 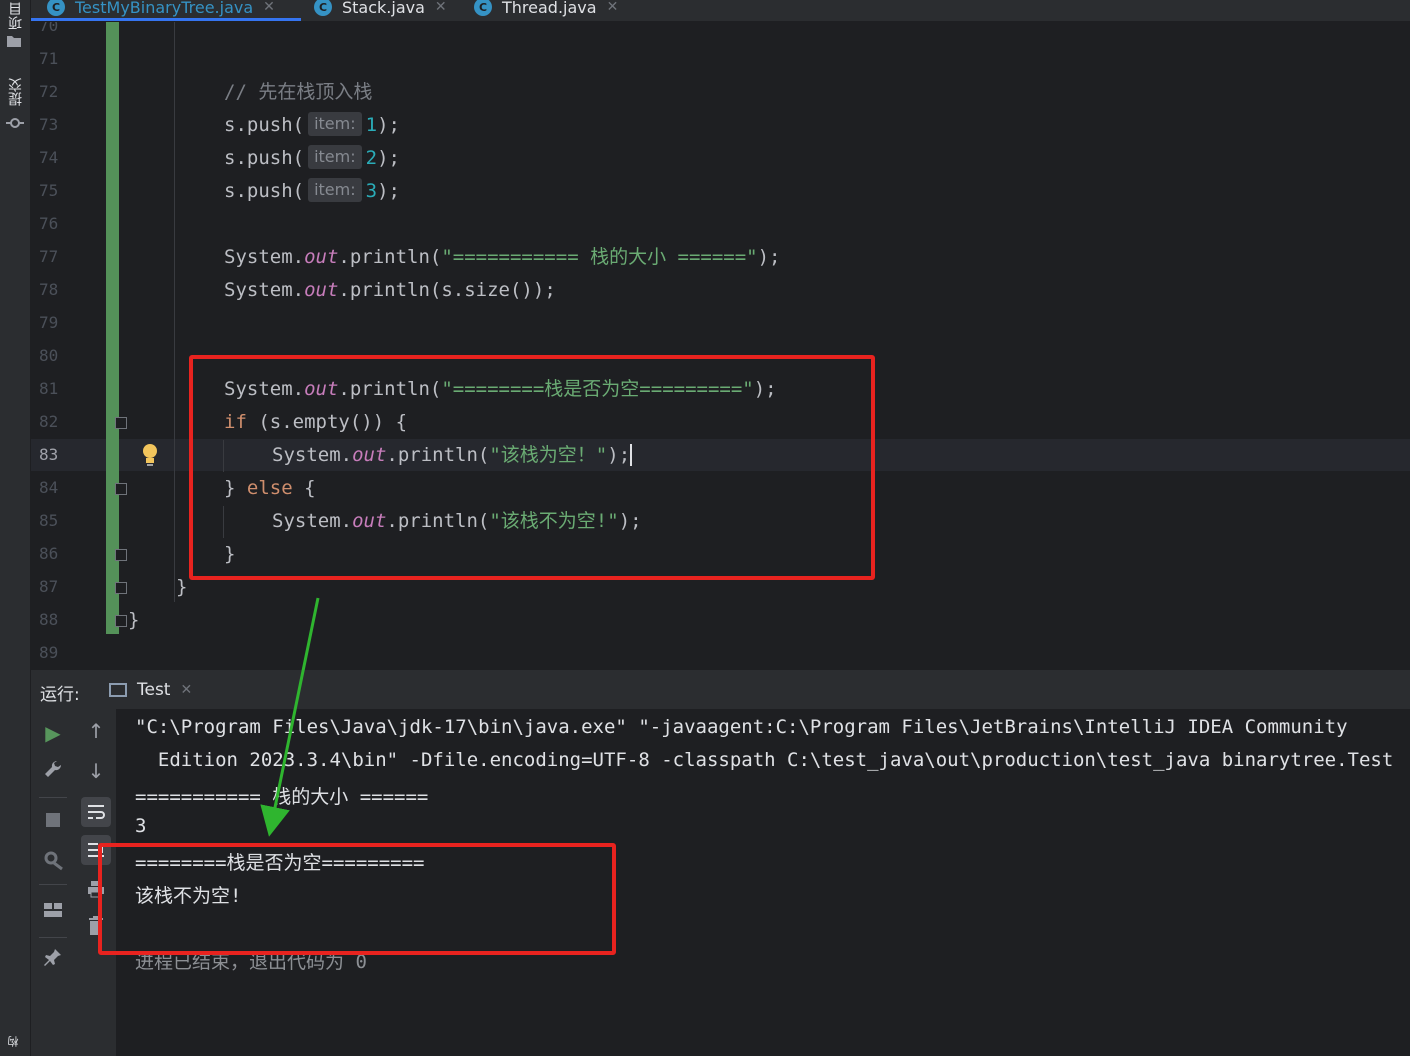 I want to click on line-number: 81, so click(x=49, y=388).